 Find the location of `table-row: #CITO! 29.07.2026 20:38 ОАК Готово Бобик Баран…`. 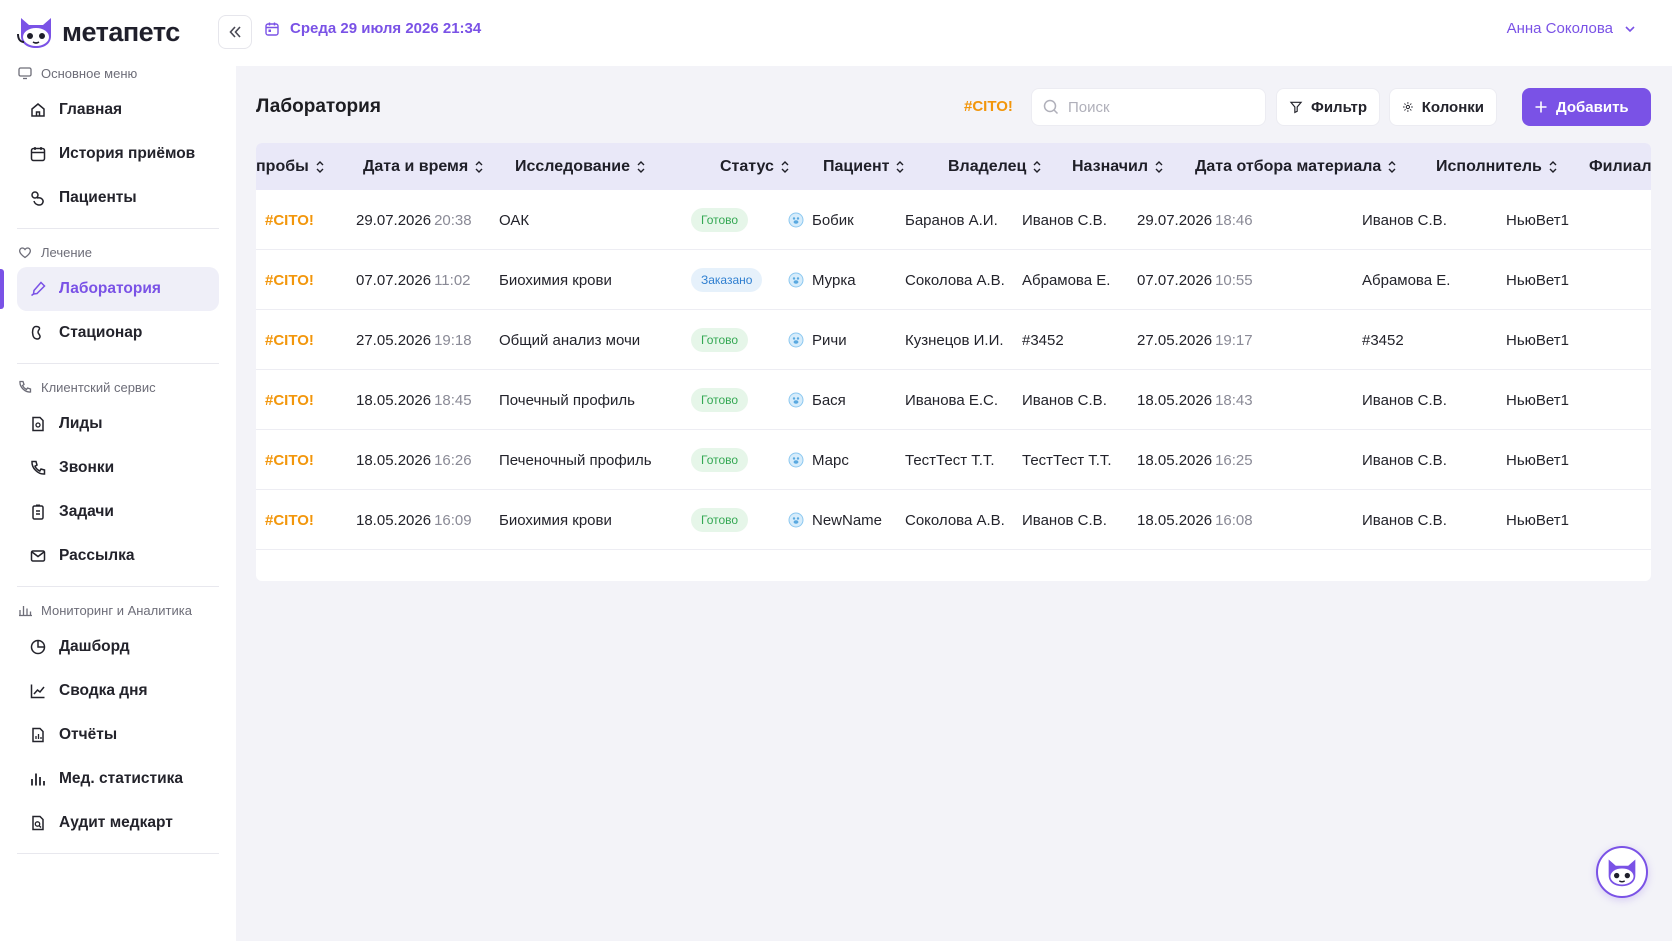

table-row: #CITO! 29.07.2026 20:38 ОАК Готово Бобик Баран… is located at coordinates (953, 220).